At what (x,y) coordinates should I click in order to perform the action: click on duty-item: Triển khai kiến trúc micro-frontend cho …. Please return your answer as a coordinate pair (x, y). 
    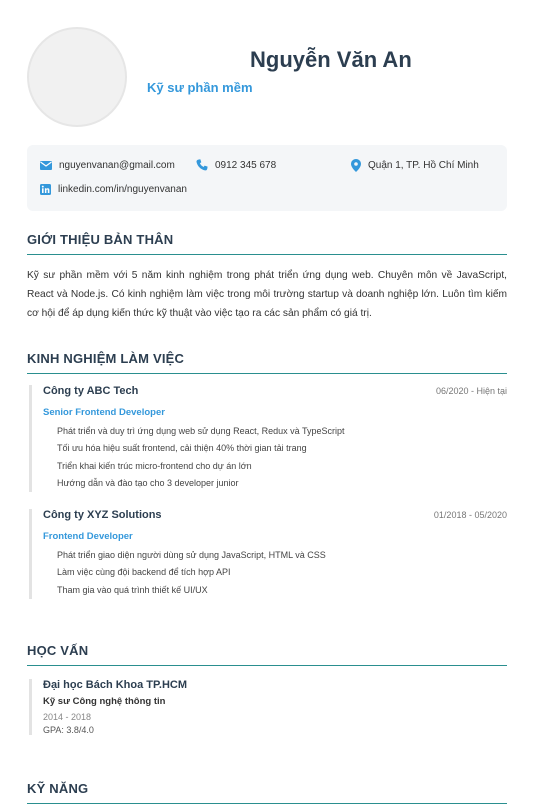
    Looking at the image, I should click on (154, 465).